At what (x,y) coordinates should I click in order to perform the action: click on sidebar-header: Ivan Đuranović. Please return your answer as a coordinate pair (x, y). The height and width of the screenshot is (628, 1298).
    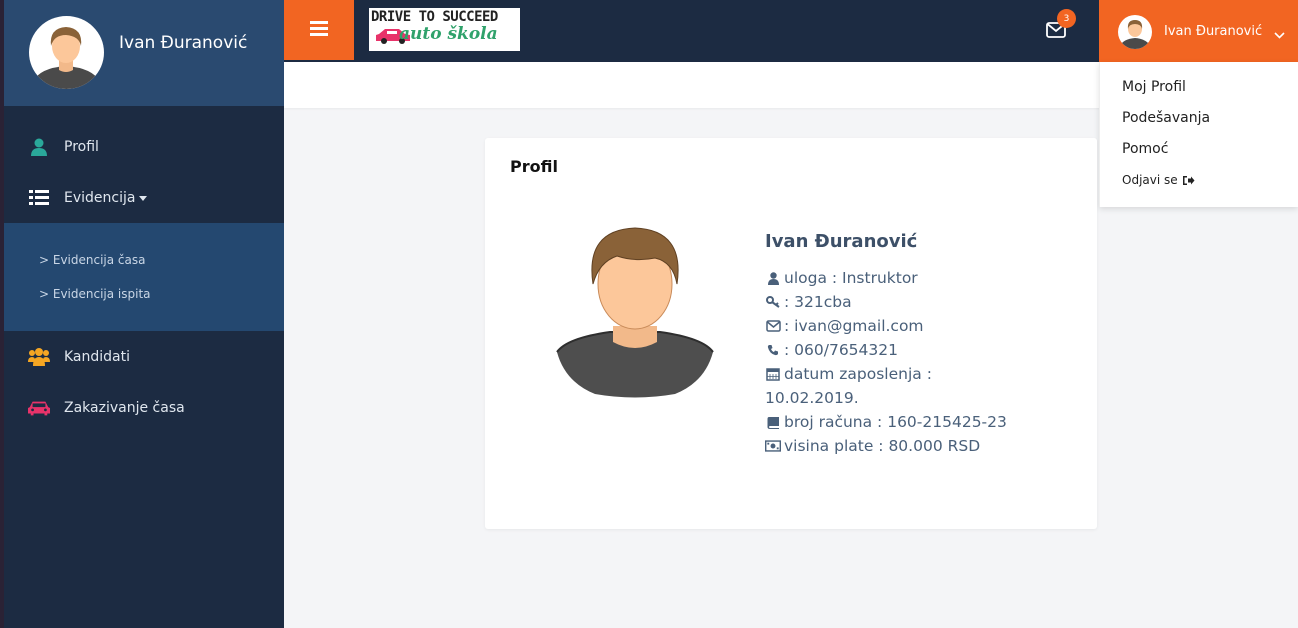
    Looking at the image, I should click on (144, 53).